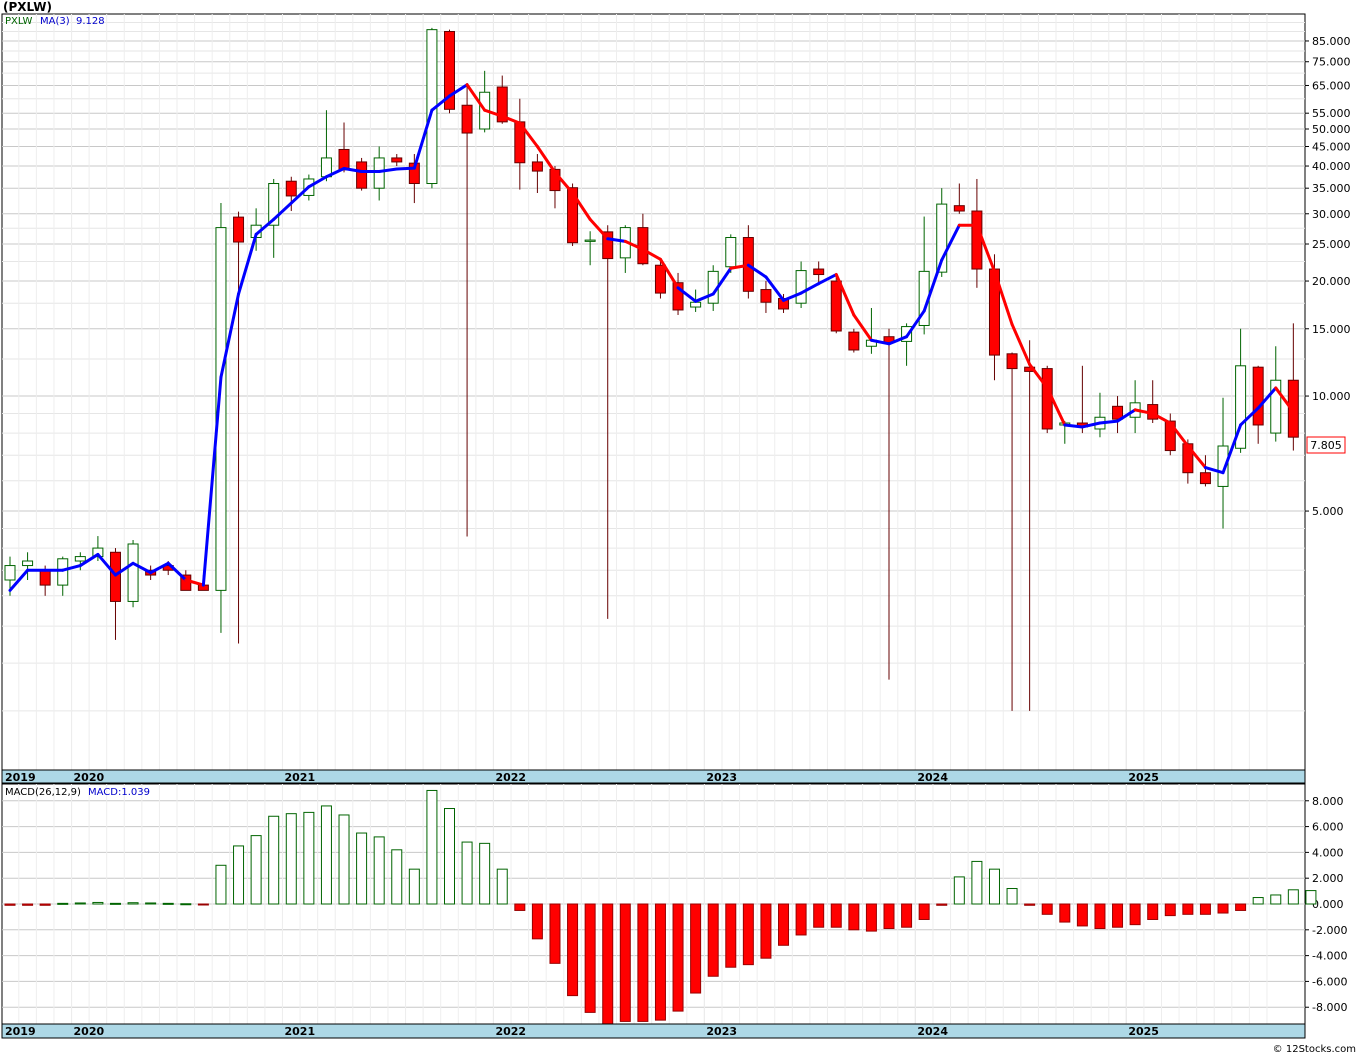 The image size is (1360, 1056). What do you see at coordinates (1331, 62) in the screenshot?
I see `price-tick-label: 75.000` at bounding box center [1331, 62].